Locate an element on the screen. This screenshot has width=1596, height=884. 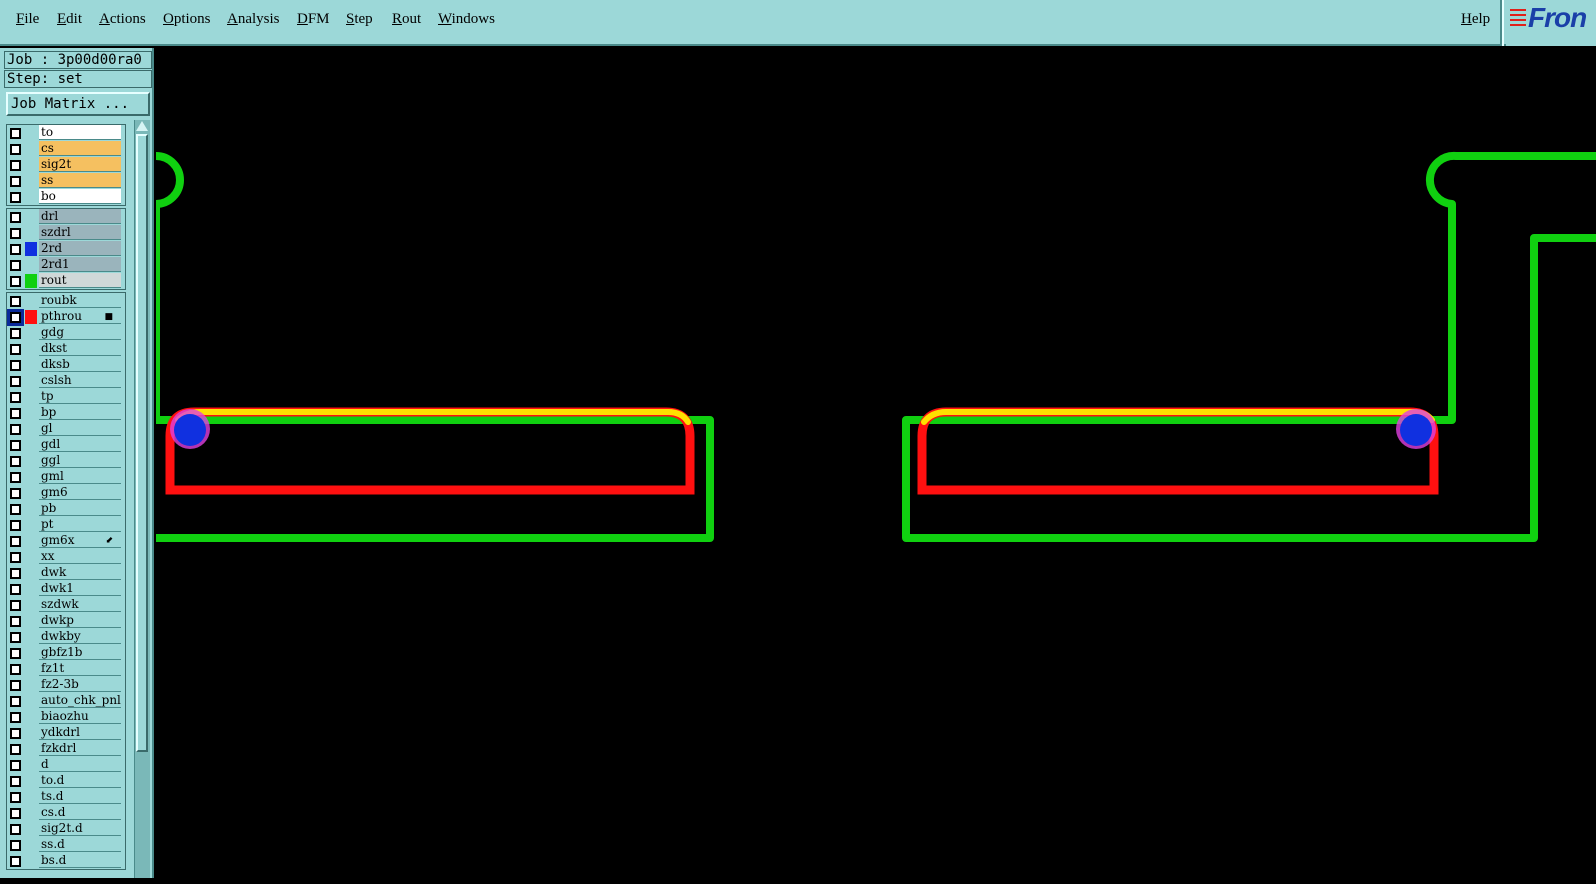
layer-name: gbfz1b is located at coordinates (80, 652).